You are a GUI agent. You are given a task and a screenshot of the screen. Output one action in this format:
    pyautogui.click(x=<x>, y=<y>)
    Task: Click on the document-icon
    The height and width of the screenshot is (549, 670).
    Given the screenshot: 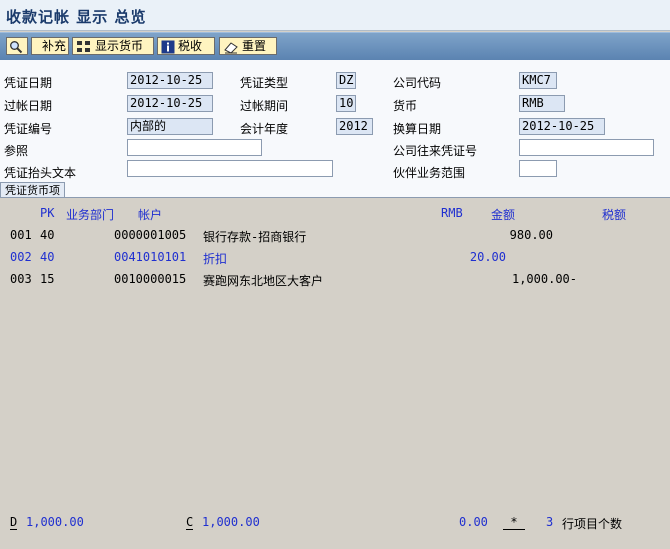 What is the action you would take?
    pyautogui.click(x=37, y=47)
    